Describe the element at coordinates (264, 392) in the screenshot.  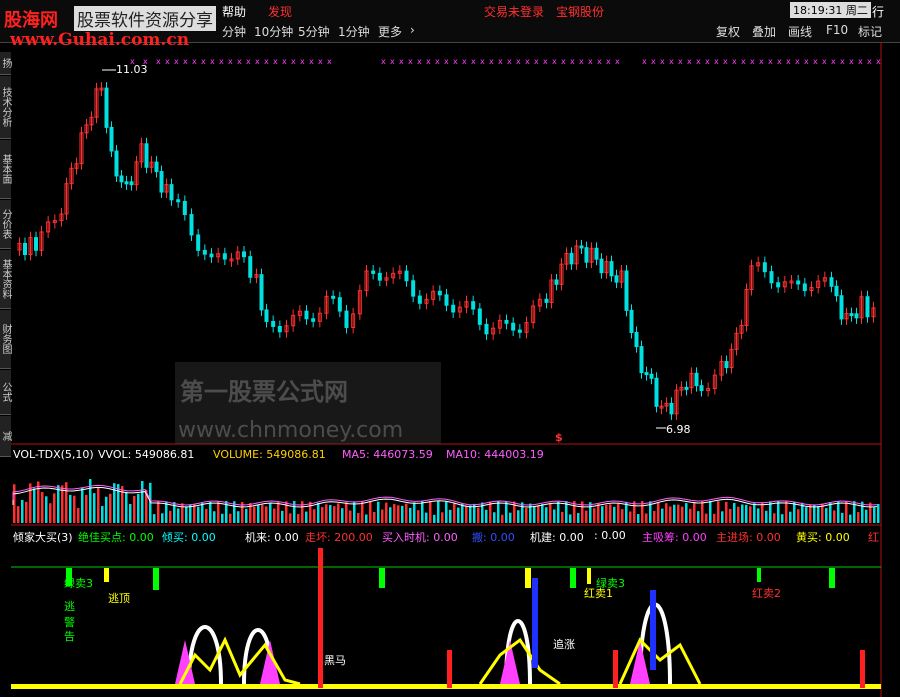
I see `watermark-line1: 第一股票公式网` at that location.